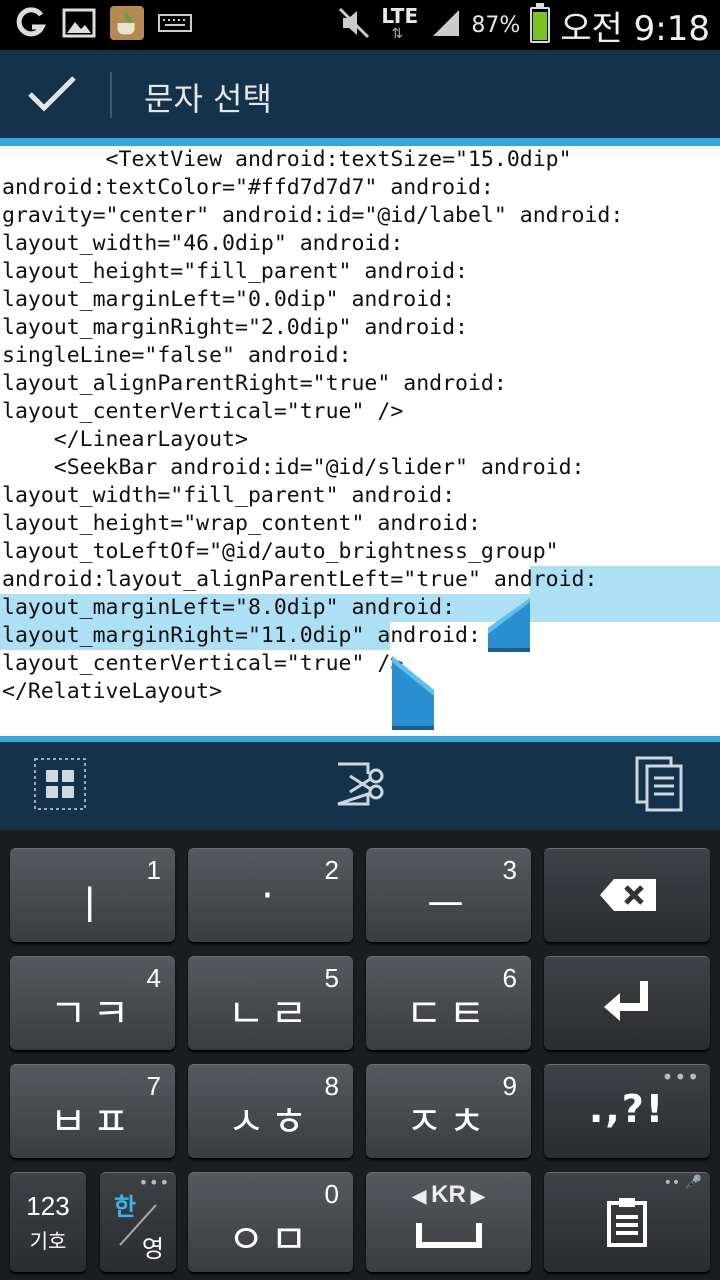 This screenshot has height=1280, width=720. Describe the element at coordinates (111, 95) in the screenshot. I see `action-bar-divider` at that location.